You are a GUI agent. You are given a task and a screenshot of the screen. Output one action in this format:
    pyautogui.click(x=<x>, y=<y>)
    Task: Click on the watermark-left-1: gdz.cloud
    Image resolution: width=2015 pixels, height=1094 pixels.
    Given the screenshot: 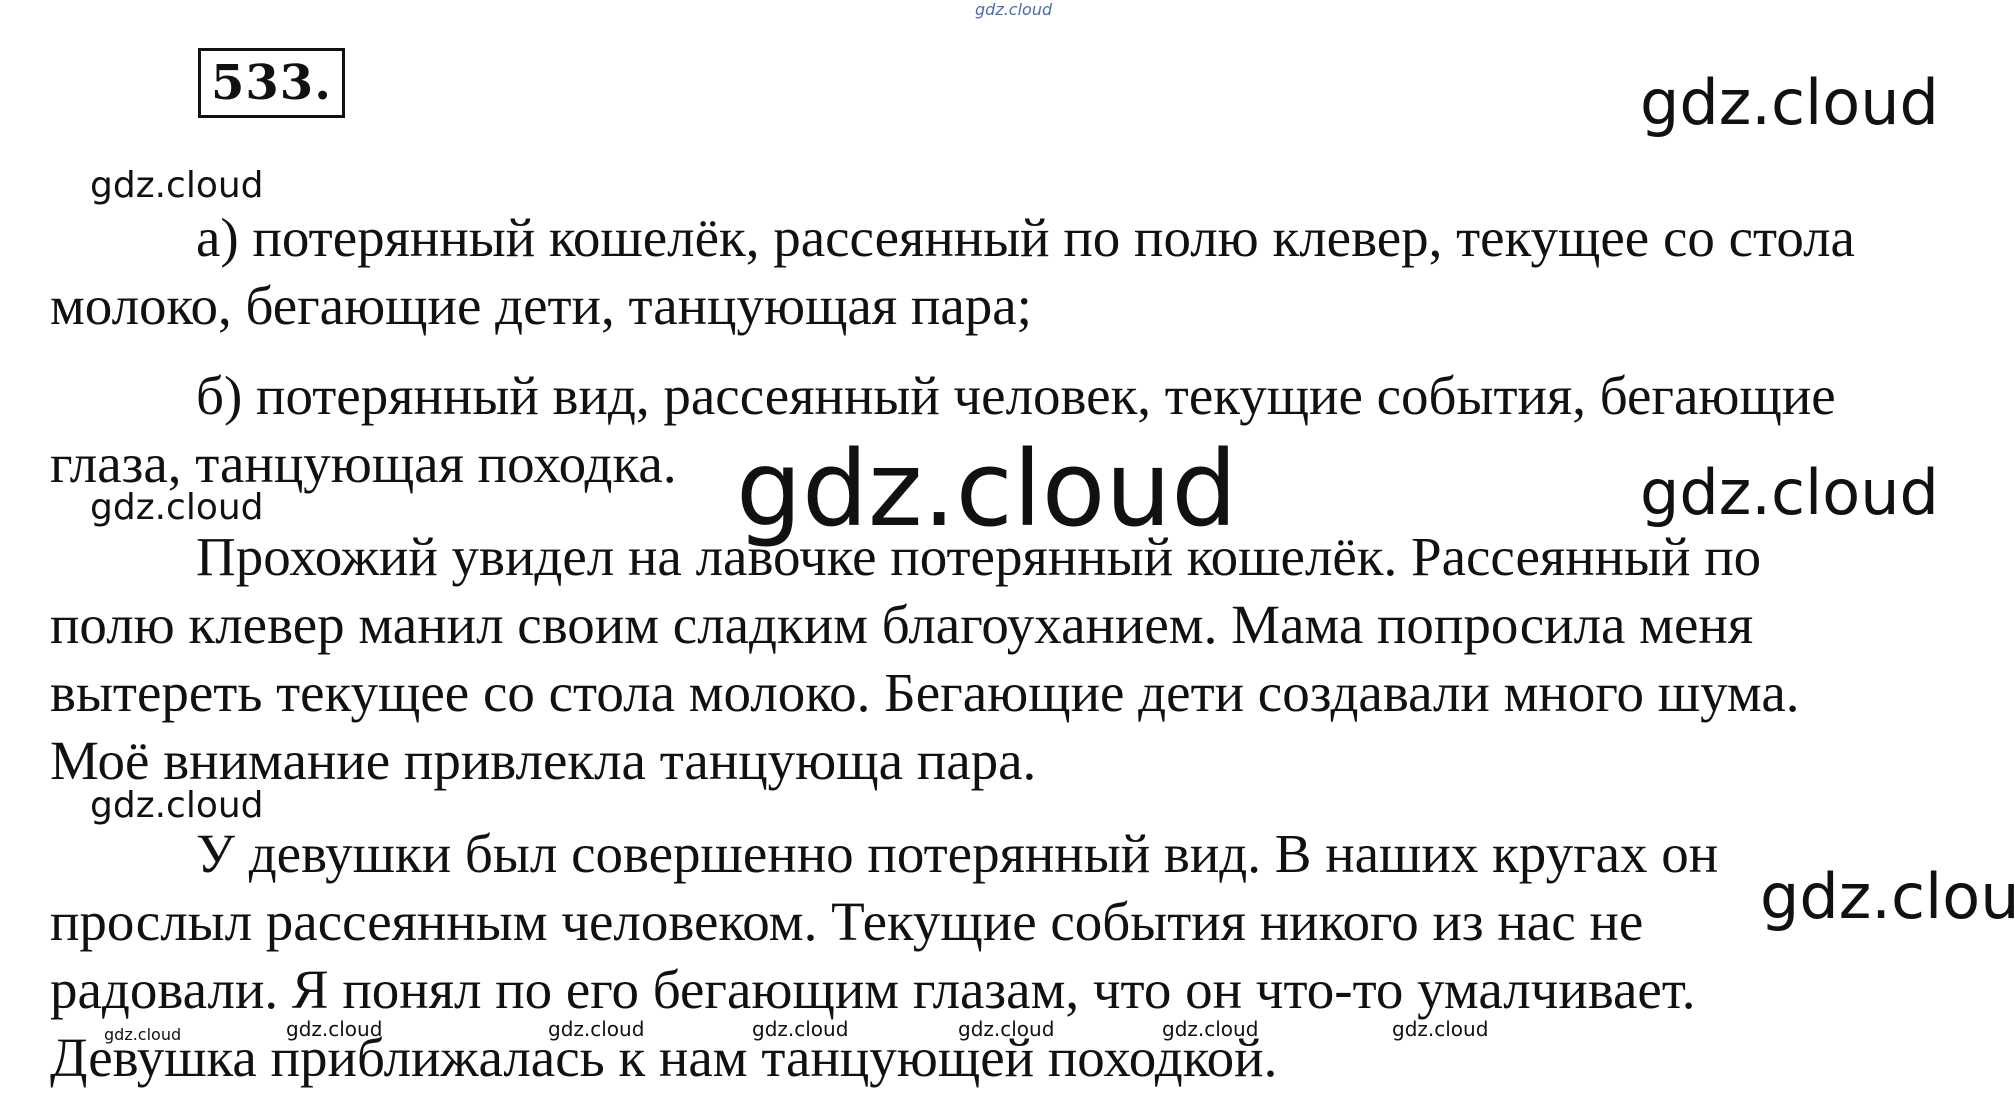 What is the action you would take?
    pyautogui.click(x=177, y=185)
    